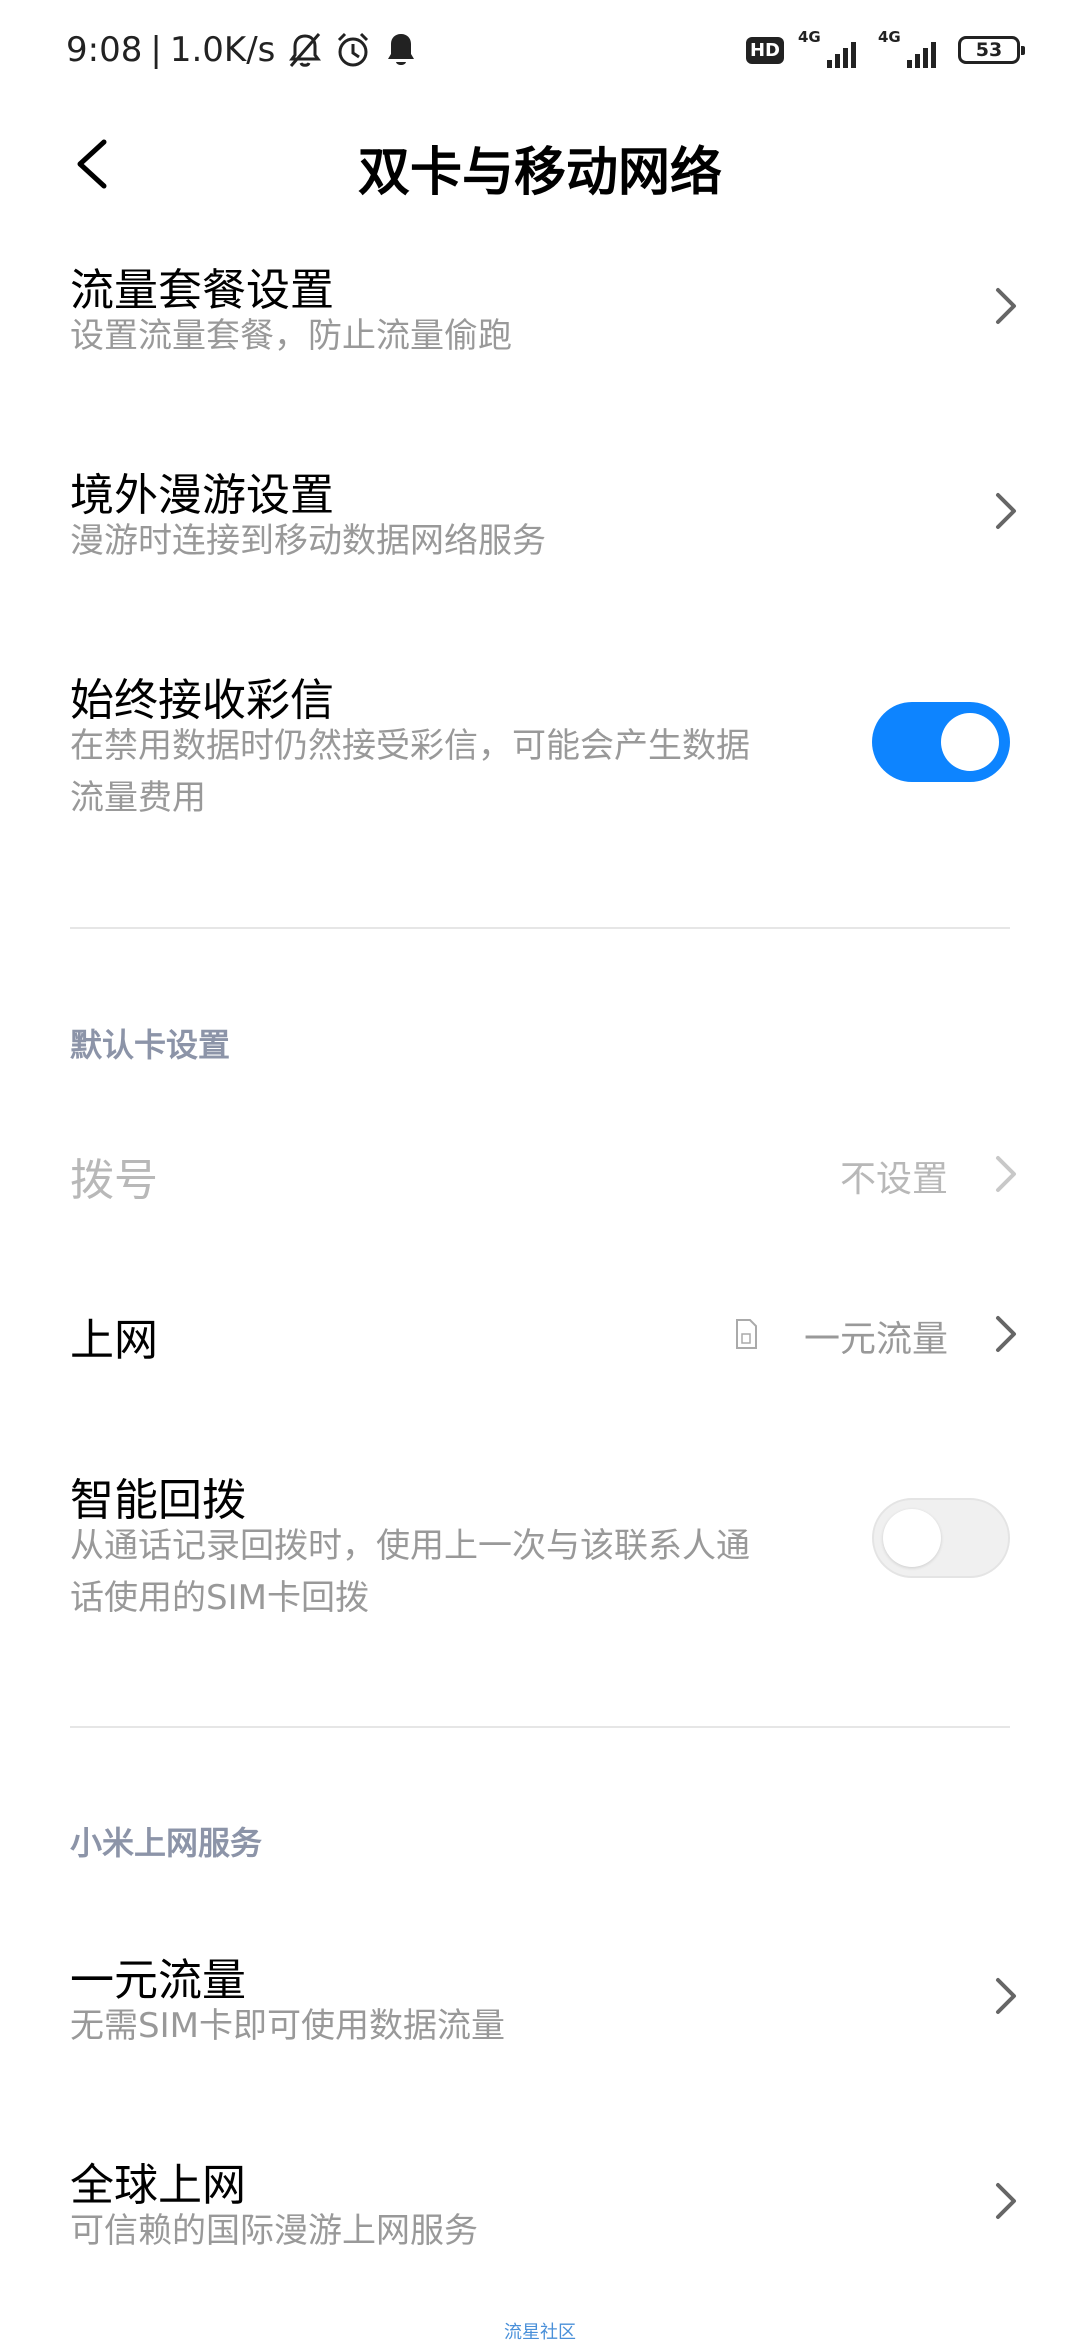 This screenshot has width=1080, height=2344. Describe the element at coordinates (114, 1340) in the screenshot. I see `row-title: 上网` at that location.